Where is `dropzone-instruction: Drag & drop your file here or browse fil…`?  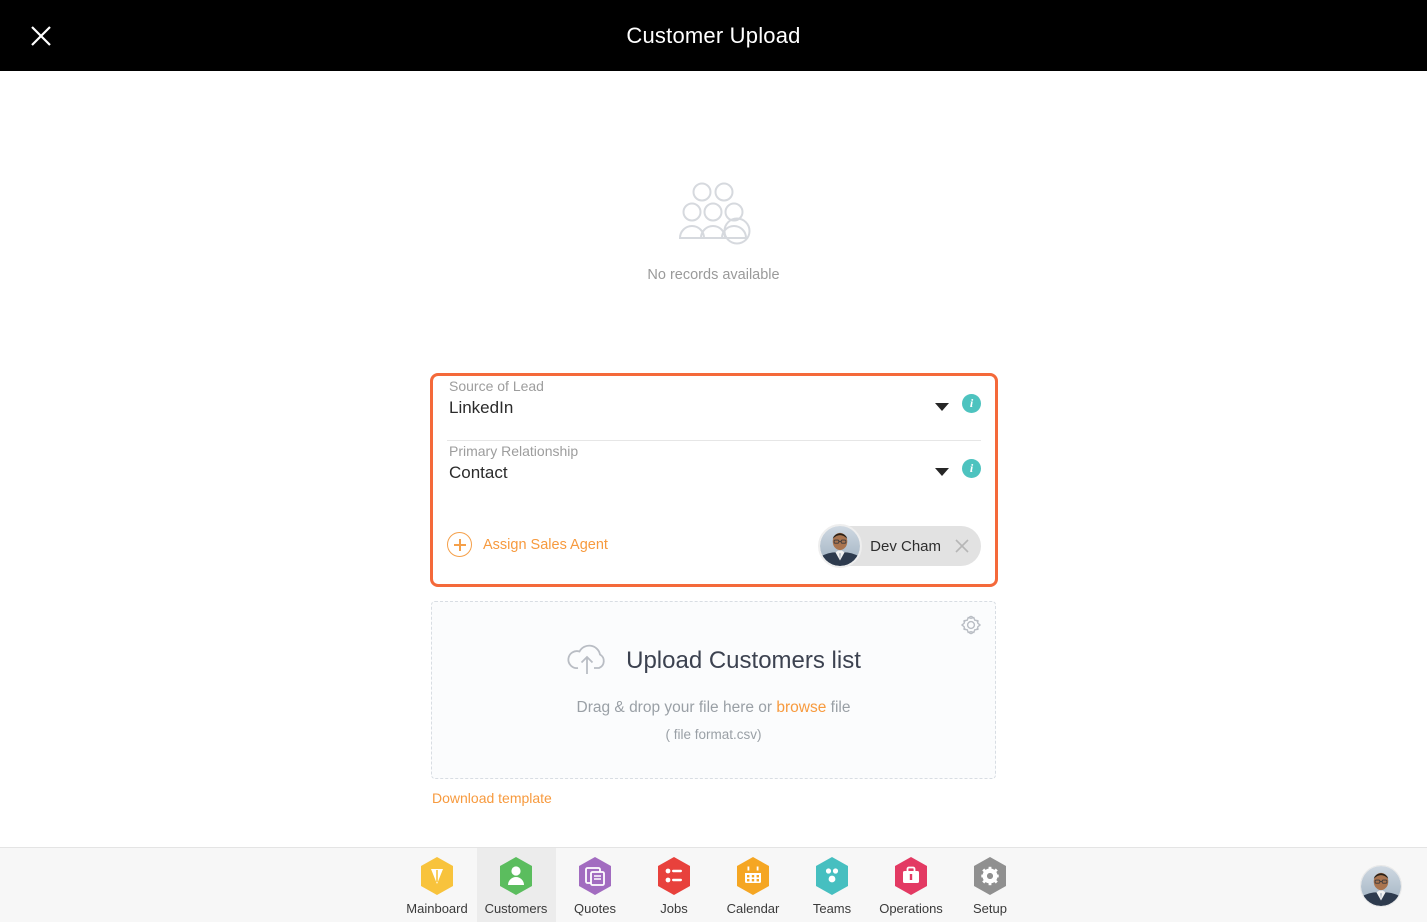
dropzone-instruction: Drag & drop your file here or browse fil… is located at coordinates (713, 708).